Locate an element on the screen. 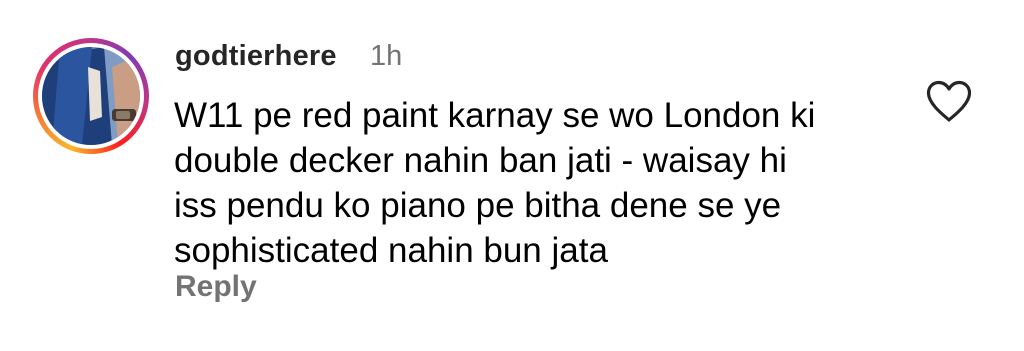  avatar is located at coordinates (91, 96).